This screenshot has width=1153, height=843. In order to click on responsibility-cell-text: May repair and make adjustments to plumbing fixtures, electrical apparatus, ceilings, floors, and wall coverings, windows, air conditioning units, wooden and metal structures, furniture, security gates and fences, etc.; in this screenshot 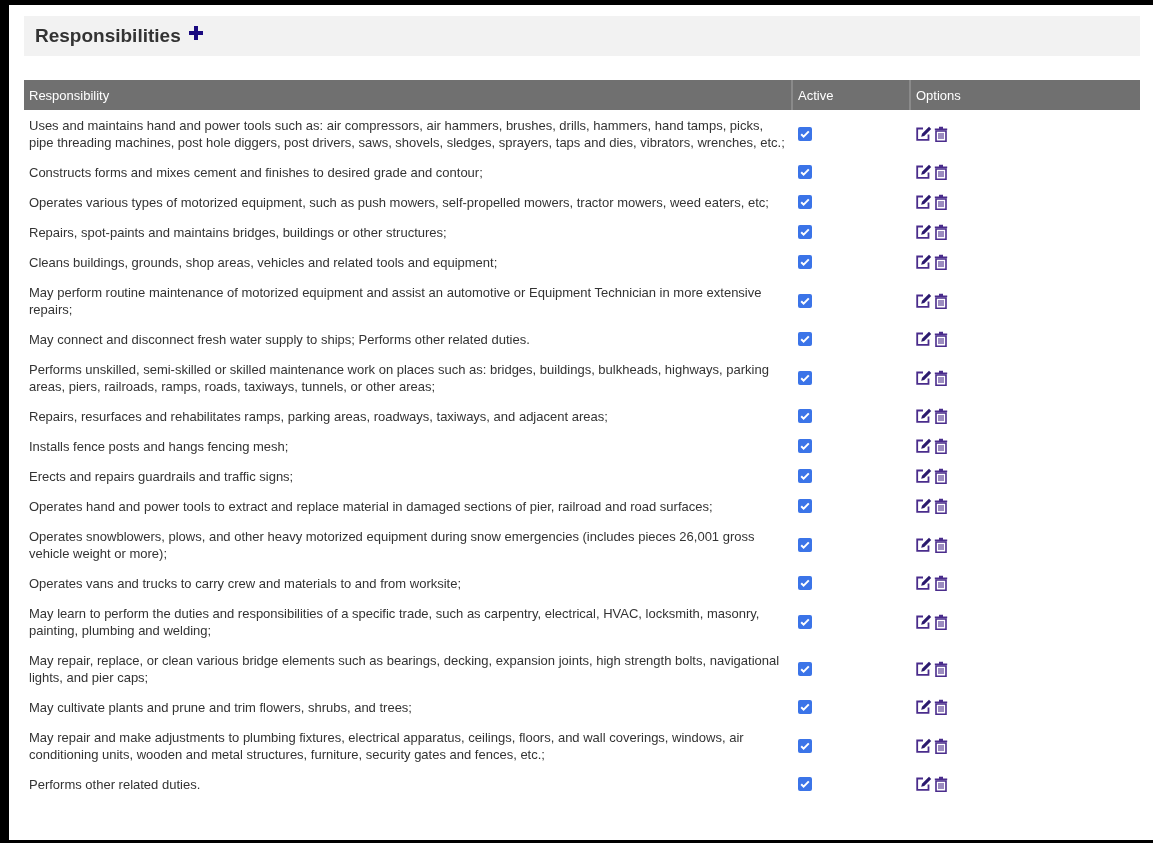, I will do `click(386, 746)`.